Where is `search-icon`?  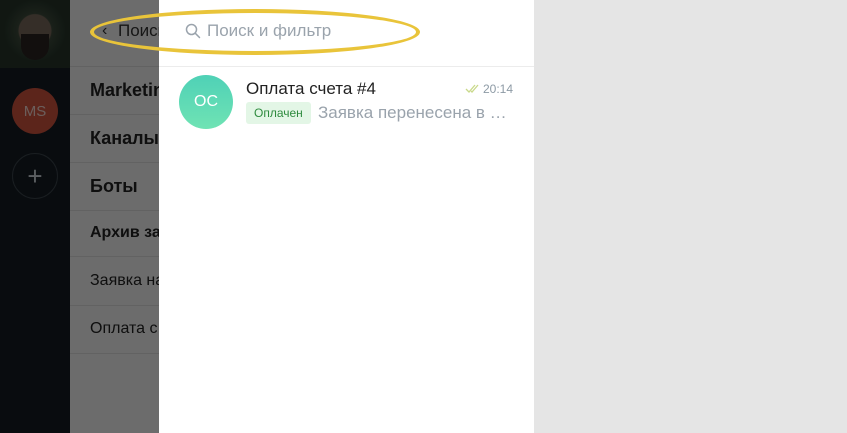 search-icon is located at coordinates (193, 31).